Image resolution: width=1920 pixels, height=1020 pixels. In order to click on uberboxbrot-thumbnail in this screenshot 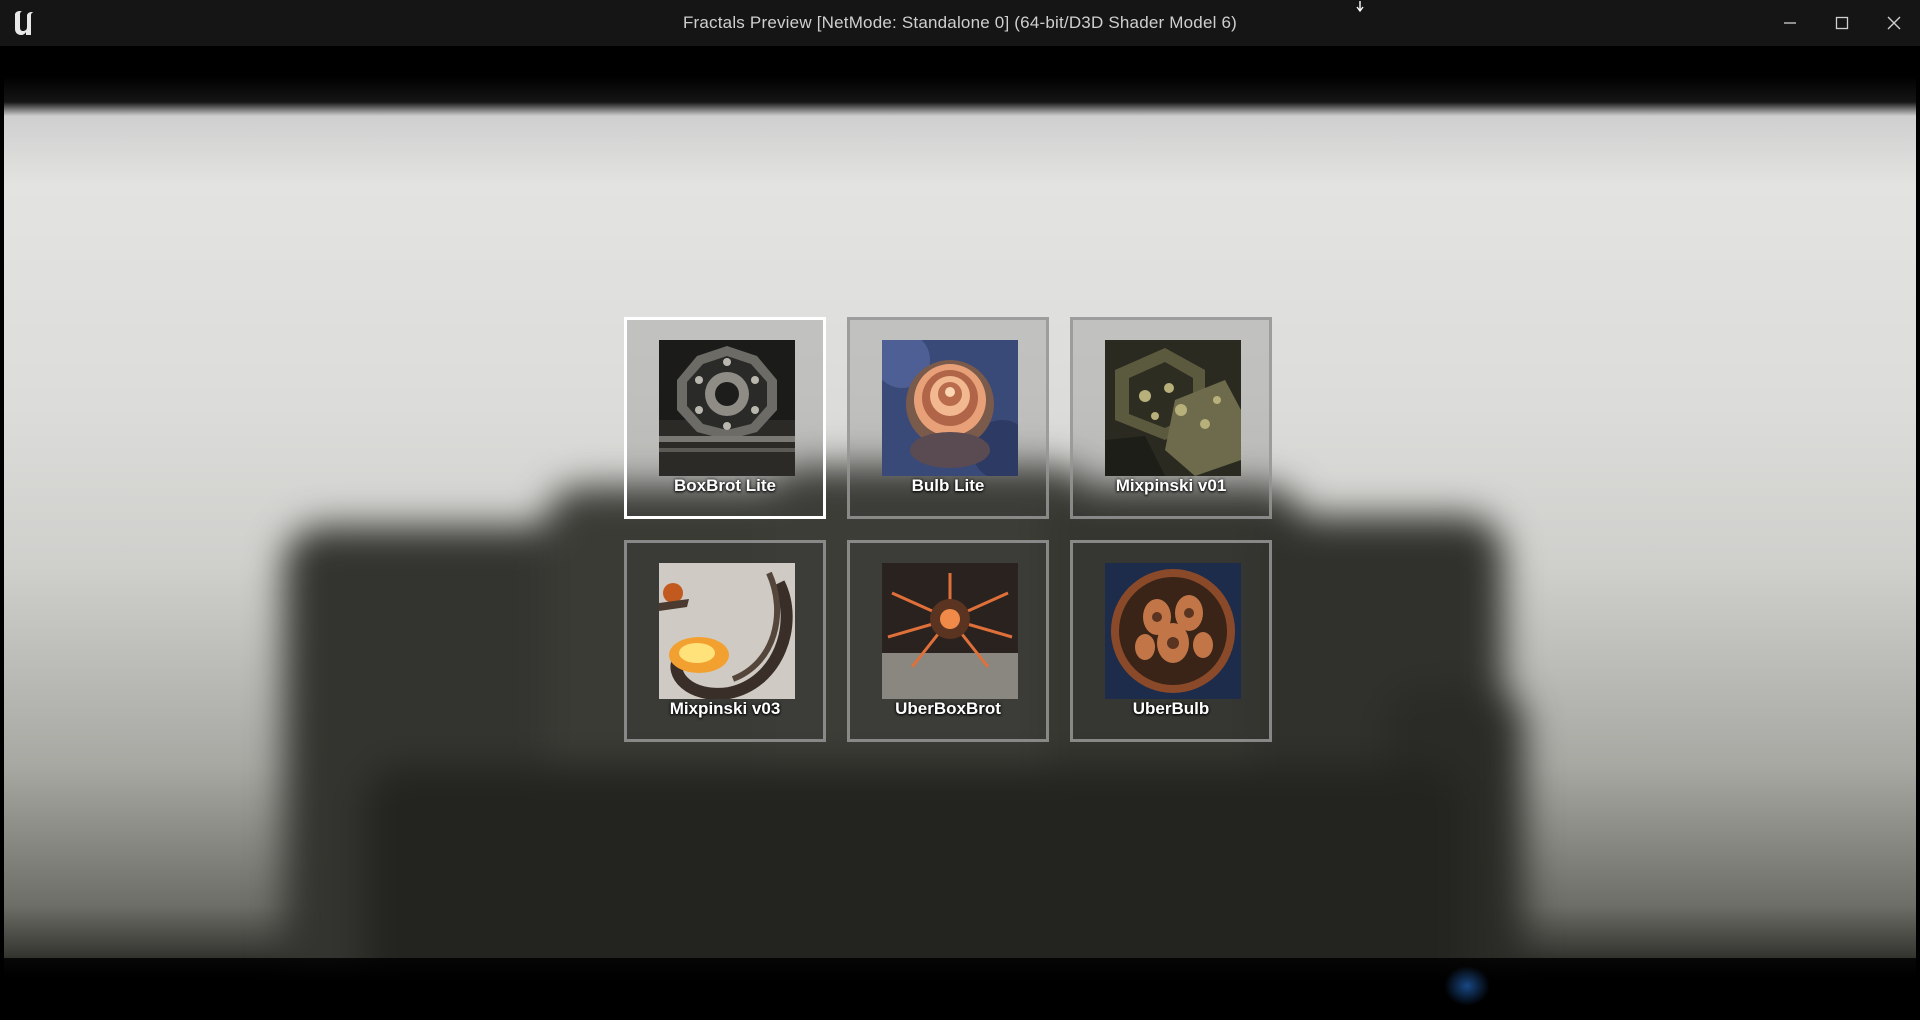, I will do `click(950, 631)`.